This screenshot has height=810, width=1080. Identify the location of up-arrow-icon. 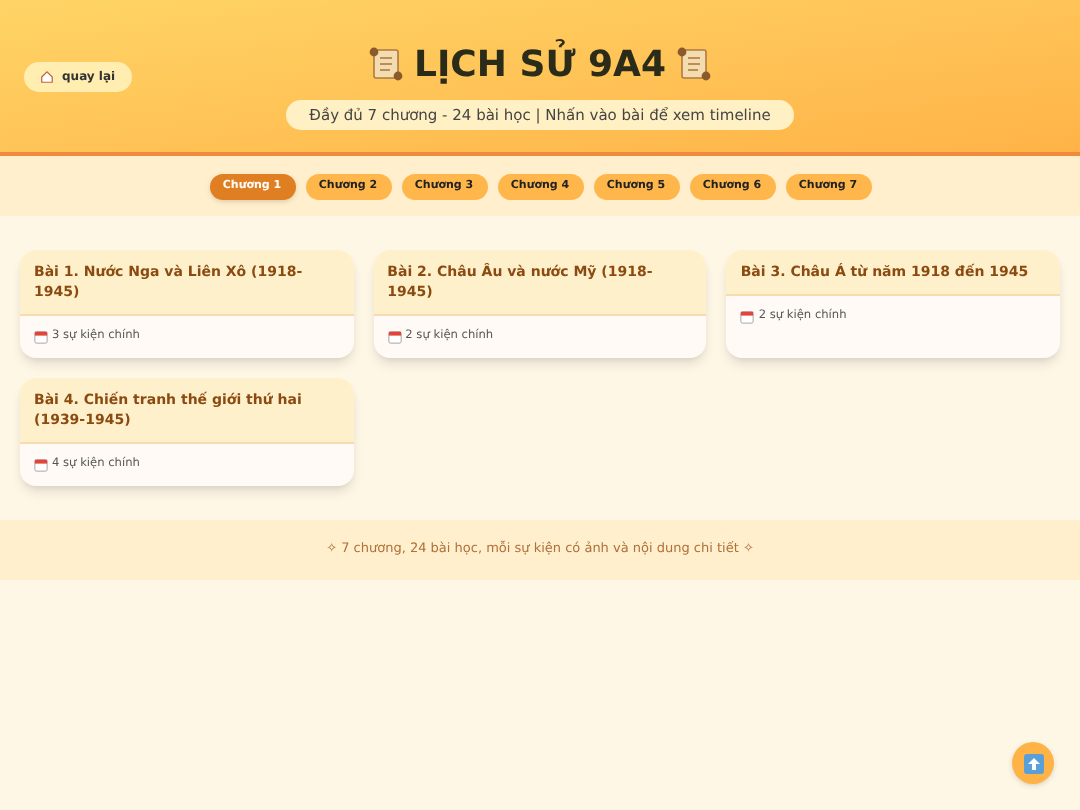
(1033, 763).